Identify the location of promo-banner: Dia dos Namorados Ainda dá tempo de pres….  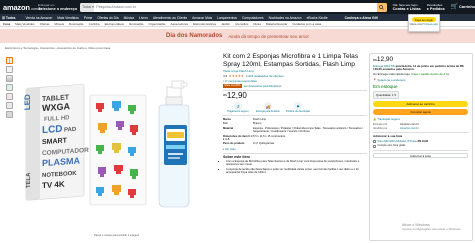
(237, 36).